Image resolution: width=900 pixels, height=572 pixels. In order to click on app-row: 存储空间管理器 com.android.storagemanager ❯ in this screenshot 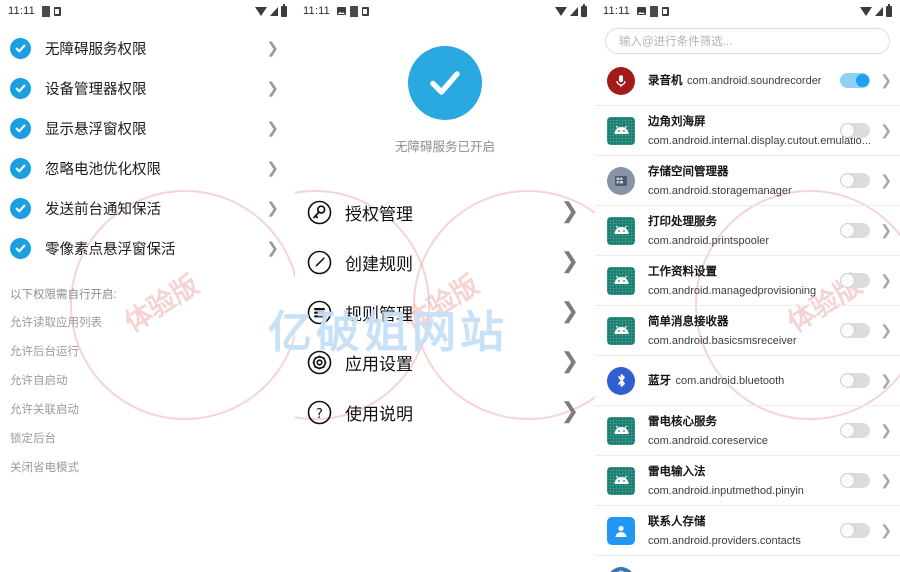, I will do `click(747, 181)`.